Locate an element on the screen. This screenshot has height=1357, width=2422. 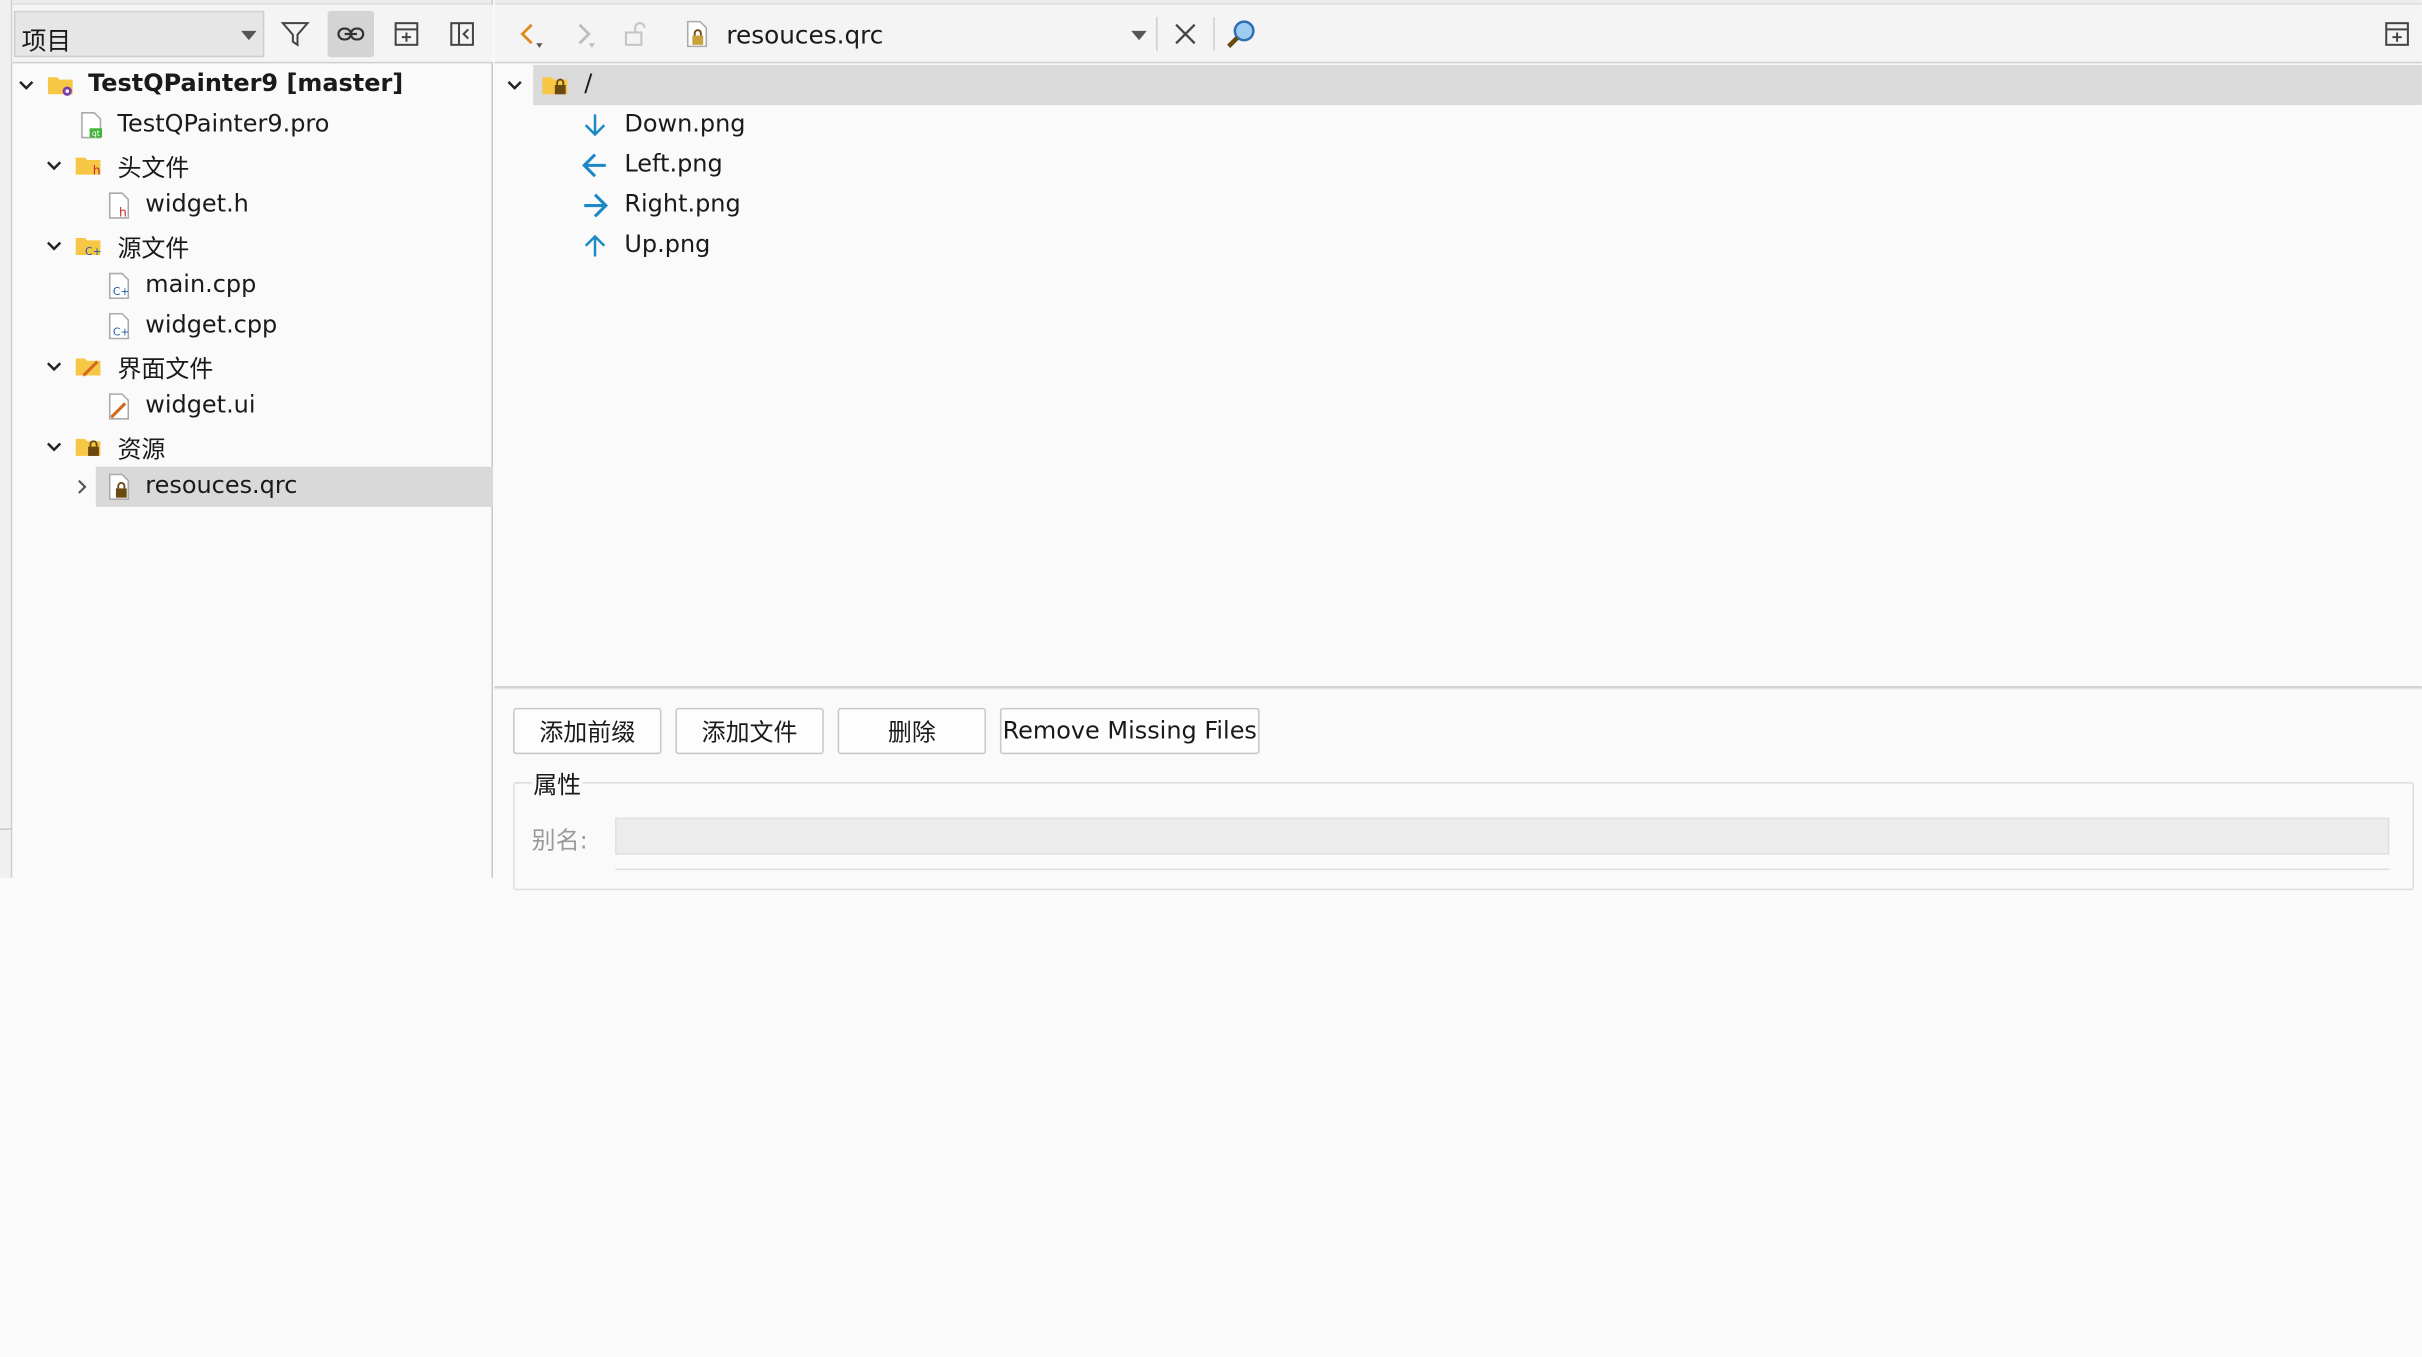
editor-toolbar: resouces.qrc is located at coordinates (1458, 34).